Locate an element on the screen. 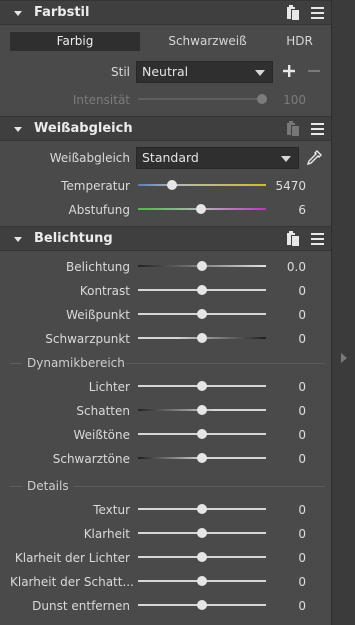 The width and height of the screenshot is (355, 625). kontrast-label: Kontrast is located at coordinates (104, 291).